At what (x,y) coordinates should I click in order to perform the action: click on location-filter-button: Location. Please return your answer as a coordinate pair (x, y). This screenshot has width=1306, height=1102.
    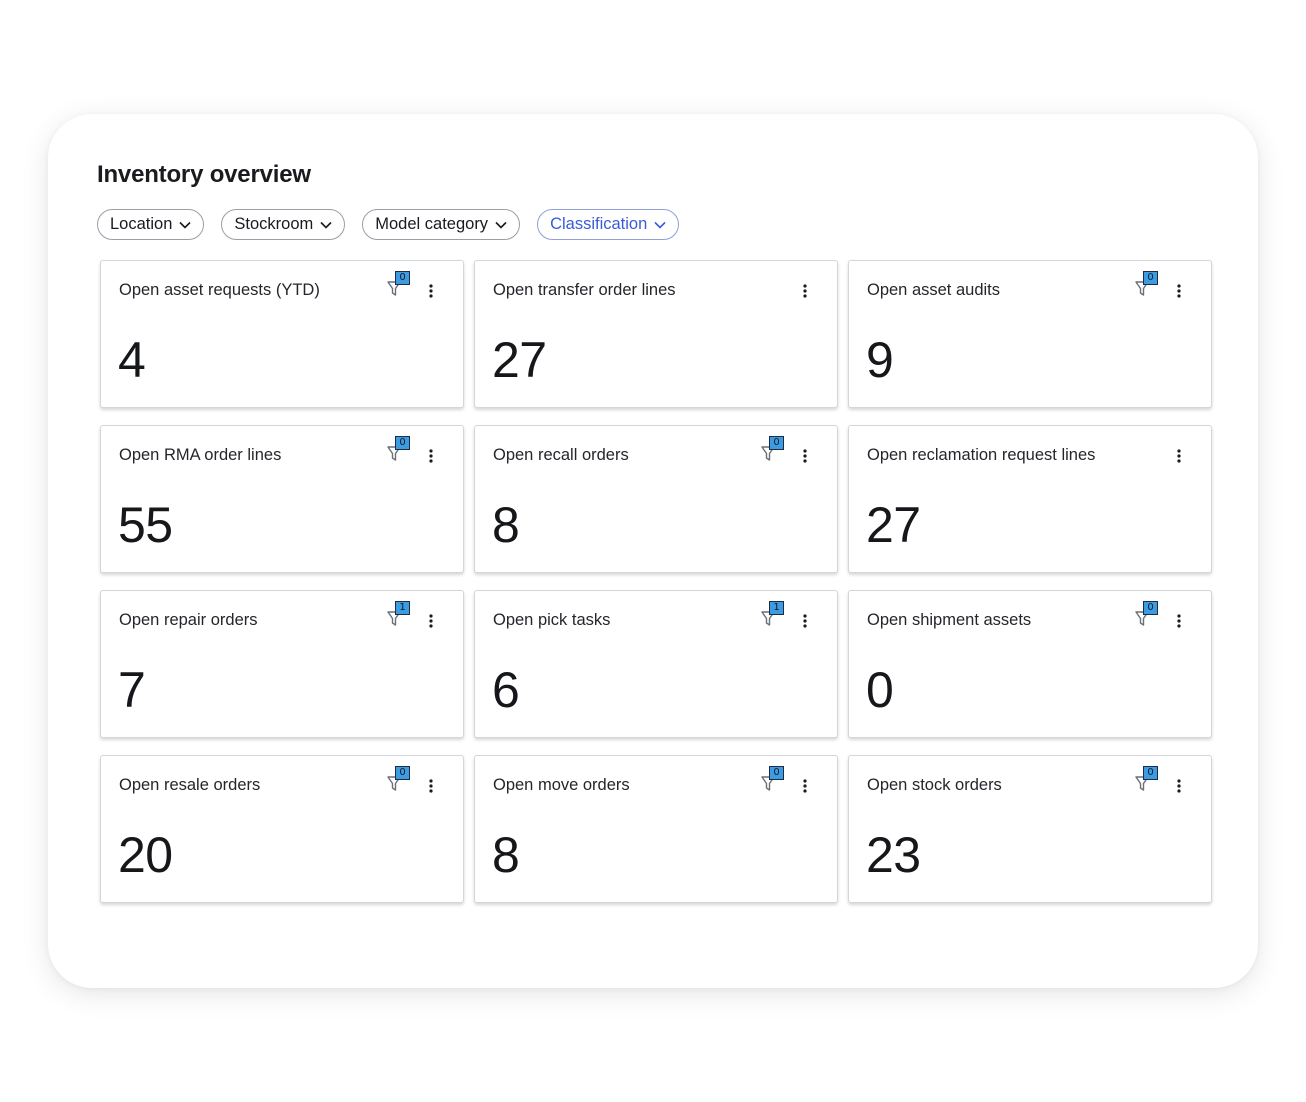
    Looking at the image, I should click on (151, 224).